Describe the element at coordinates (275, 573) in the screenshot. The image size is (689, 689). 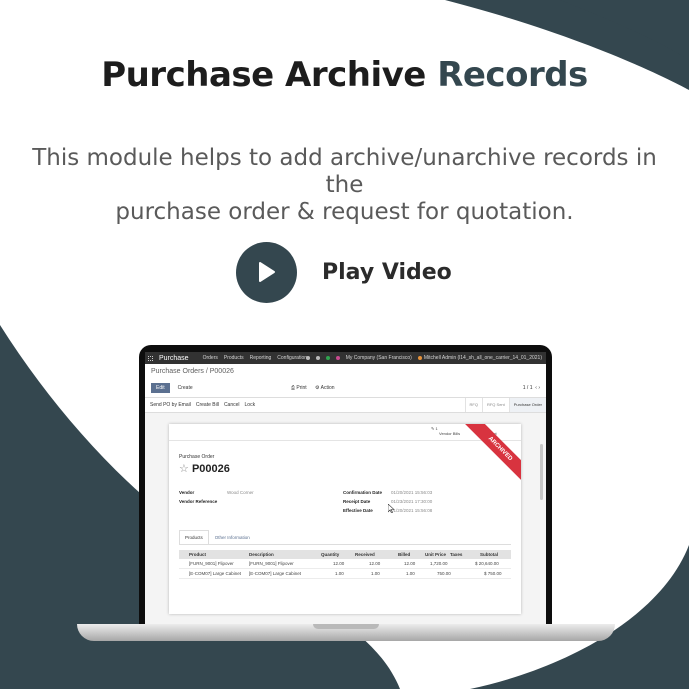
I see `cell-description: [E-COM07] Large Cabinet` at that location.